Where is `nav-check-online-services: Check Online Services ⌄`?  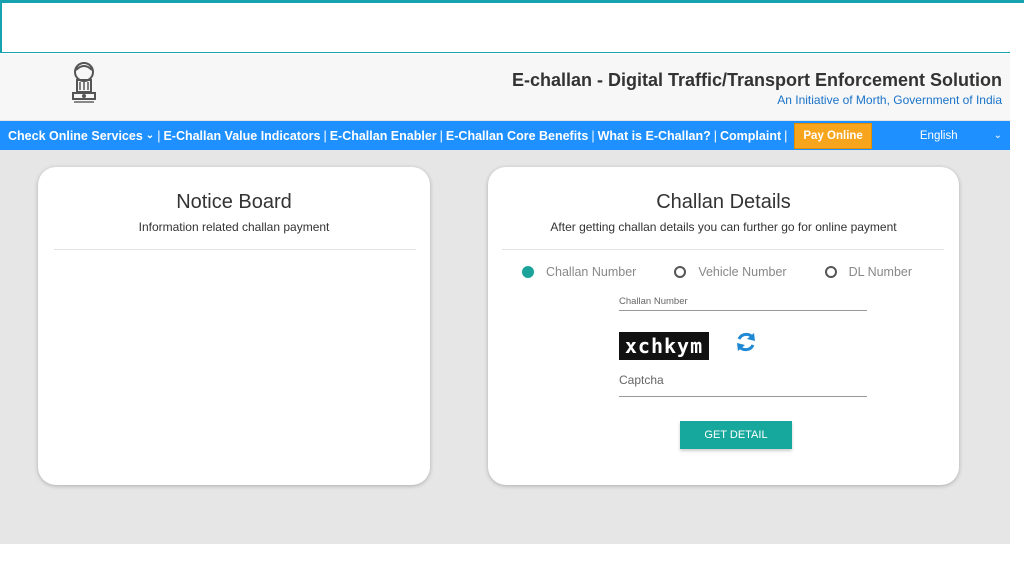 nav-check-online-services: Check Online Services ⌄ is located at coordinates (81, 136).